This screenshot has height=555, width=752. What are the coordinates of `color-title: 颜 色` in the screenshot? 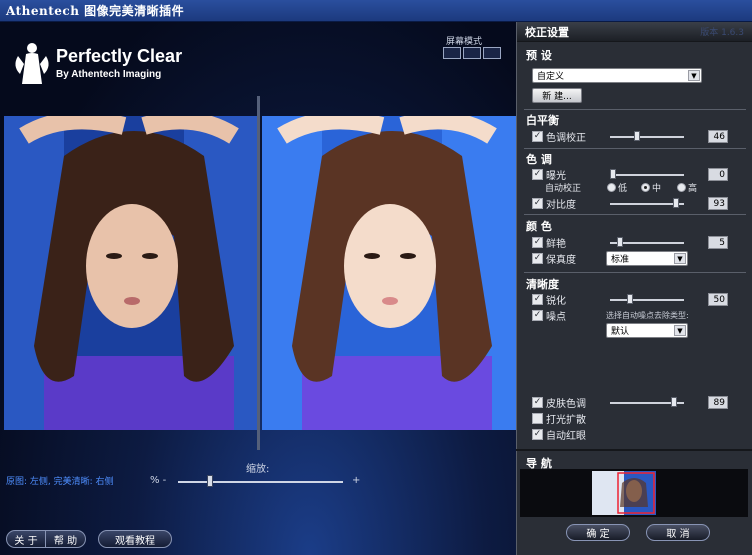 It's located at (539, 226).